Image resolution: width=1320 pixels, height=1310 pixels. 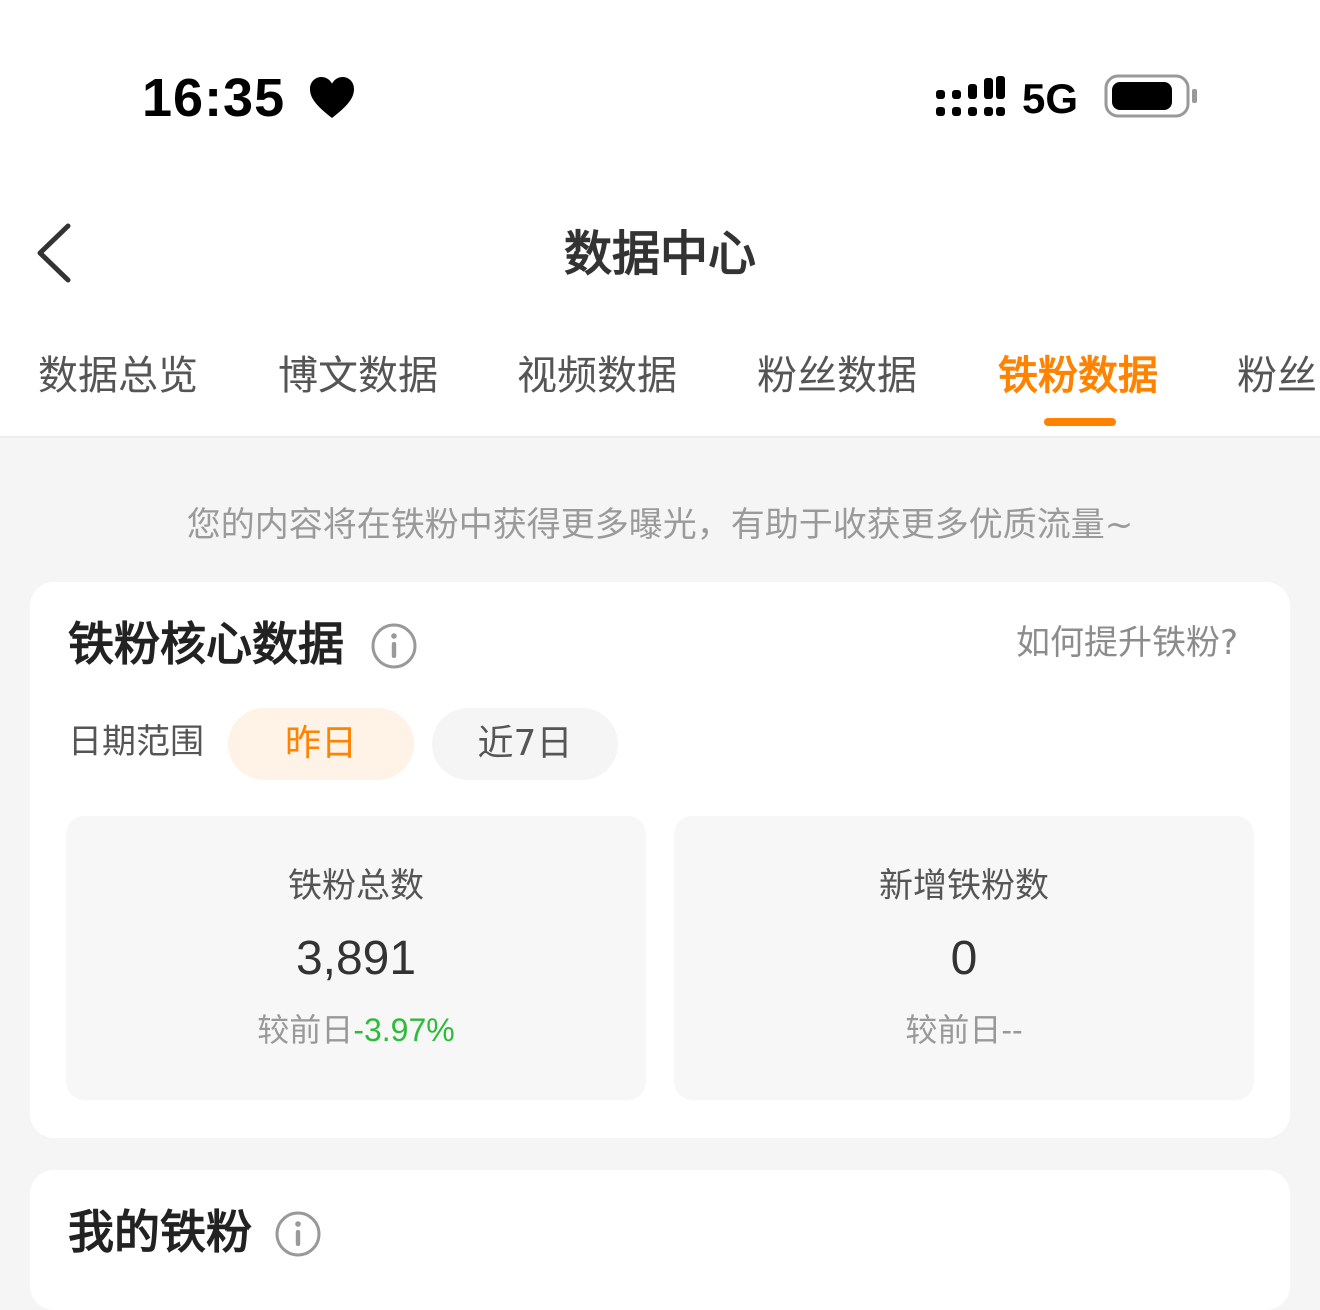 I want to click on date-option-7days: 近7日, so click(x=525, y=744).